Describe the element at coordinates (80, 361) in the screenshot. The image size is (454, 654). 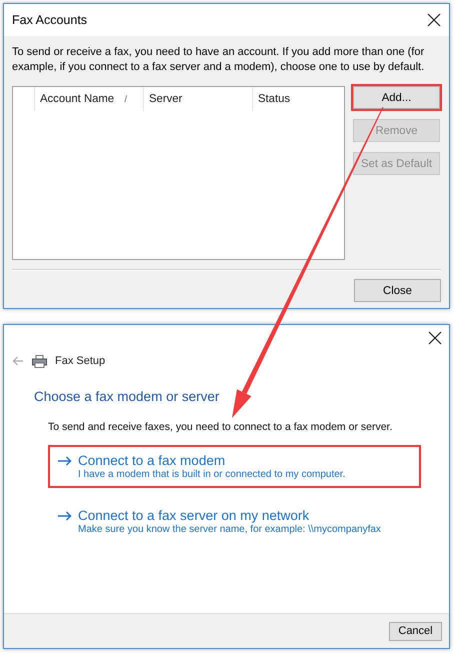
I see `window-title: Fax Setup` at that location.